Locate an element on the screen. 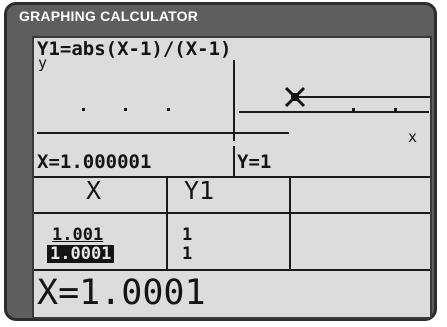 This screenshot has height=327, width=447. trace-divider is located at coordinates (234, 162).